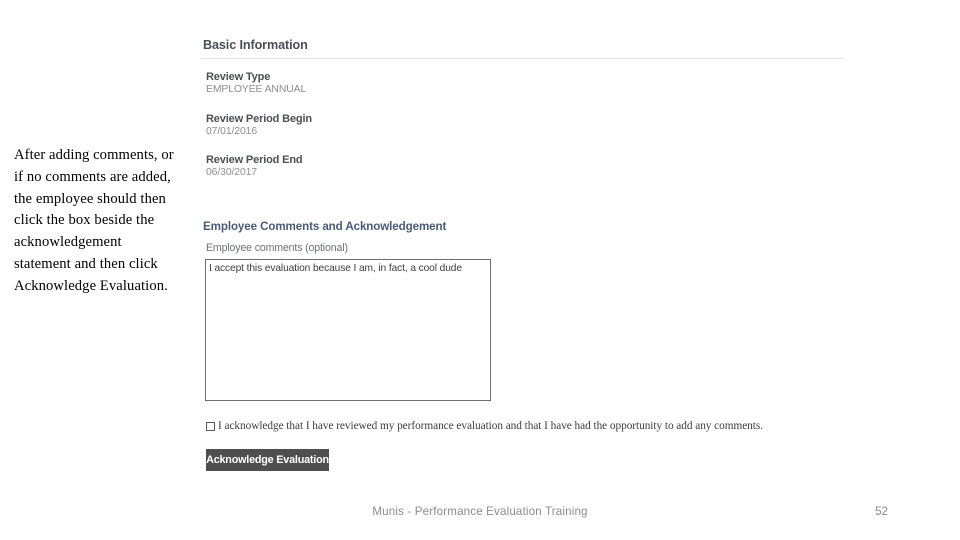 The image size is (960, 540). Describe the element at coordinates (267, 460) in the screenshot. I see `acknowledge-evaluation-button: Acknowledge Evaluation` at that location.